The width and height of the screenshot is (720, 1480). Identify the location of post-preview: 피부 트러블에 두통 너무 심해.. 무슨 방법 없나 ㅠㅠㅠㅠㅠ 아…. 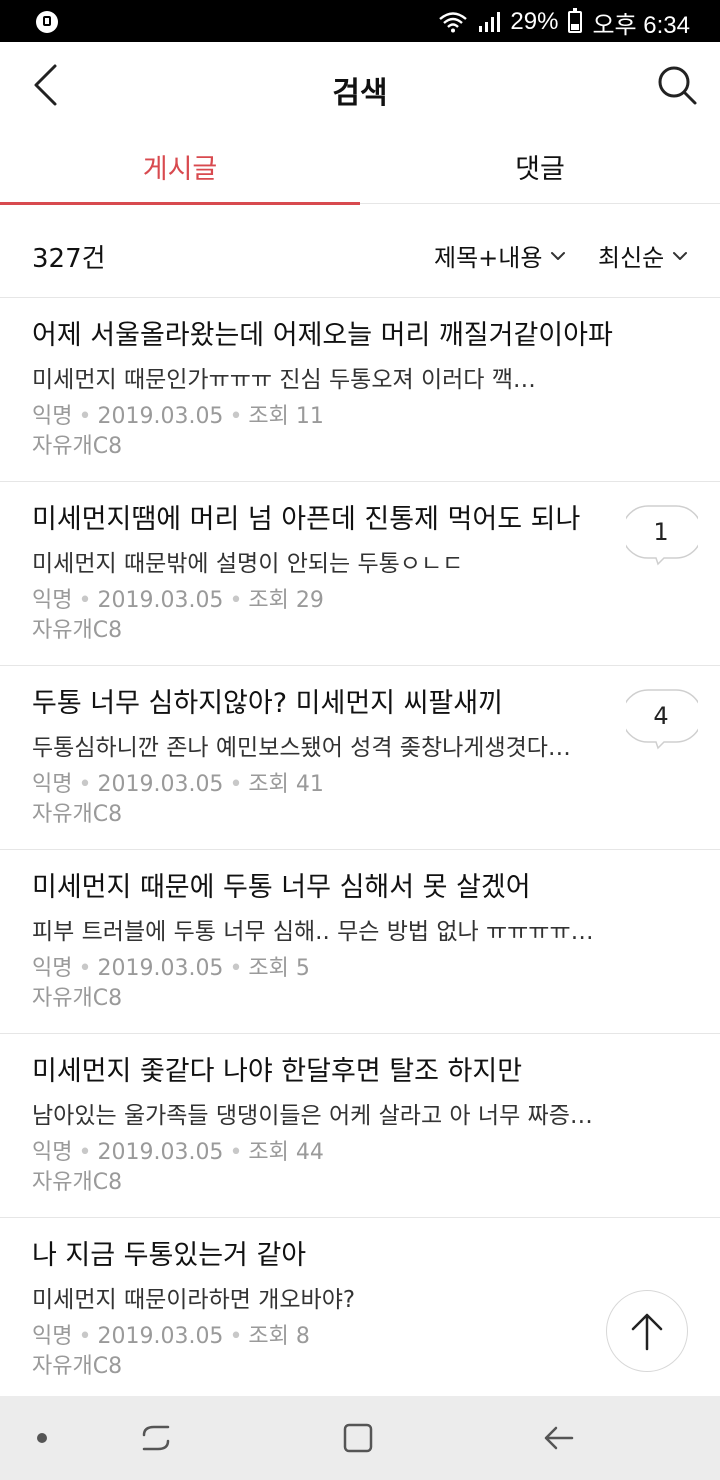
(322, 932).